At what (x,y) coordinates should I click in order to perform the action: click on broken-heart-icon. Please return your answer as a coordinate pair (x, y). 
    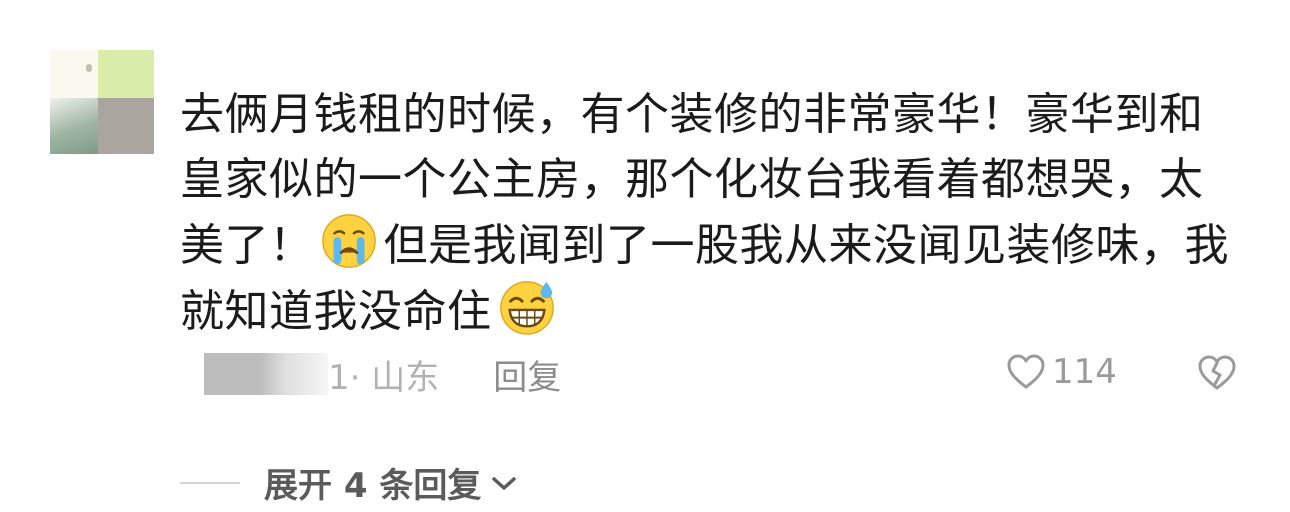
    Looking at the image, I should click on (1217, 372).